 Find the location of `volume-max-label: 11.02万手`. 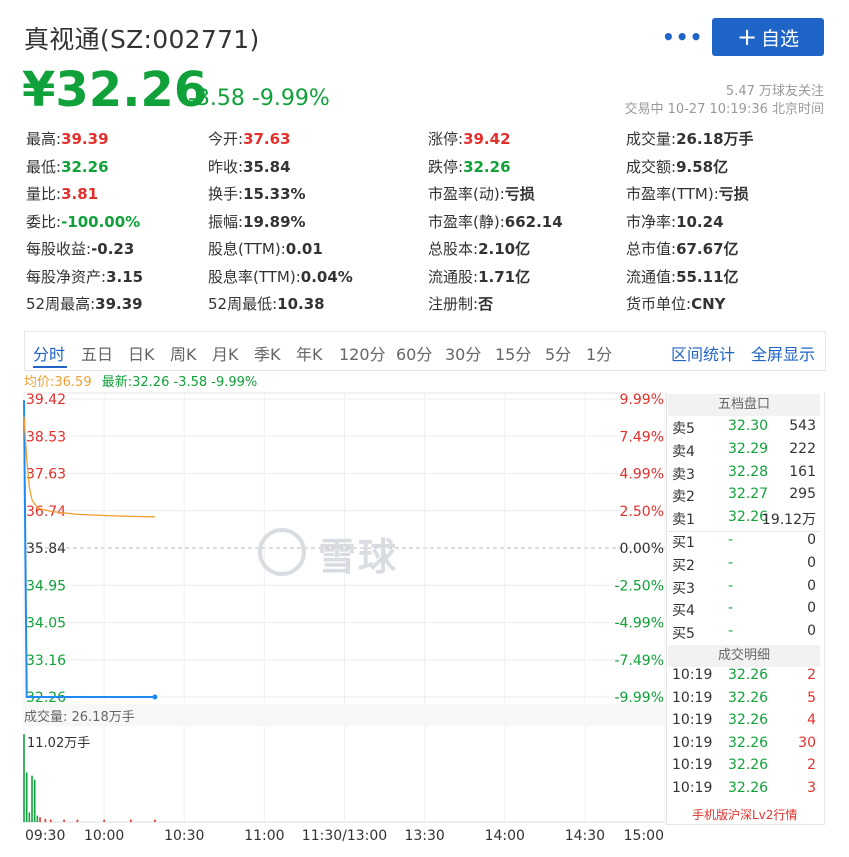

volume-max-label: 11.02万手 is located at coordinates (59, 743).